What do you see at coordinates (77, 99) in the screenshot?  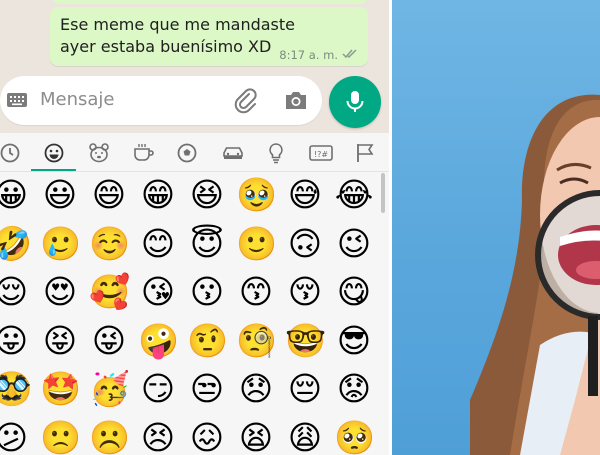 I see `message-input: Mensaje` at bounding box center [77, 99].